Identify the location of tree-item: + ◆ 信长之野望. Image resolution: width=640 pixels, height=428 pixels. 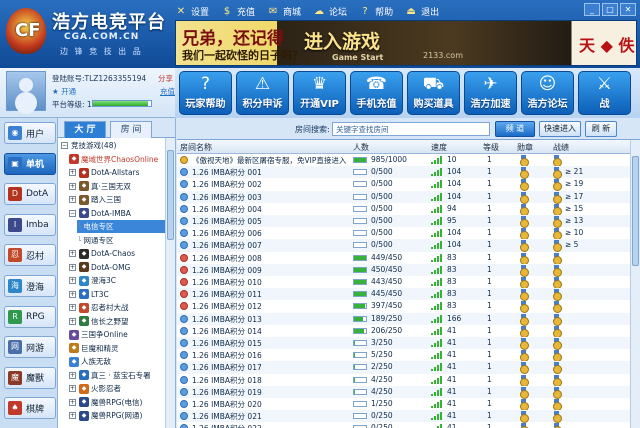
(99, 321).